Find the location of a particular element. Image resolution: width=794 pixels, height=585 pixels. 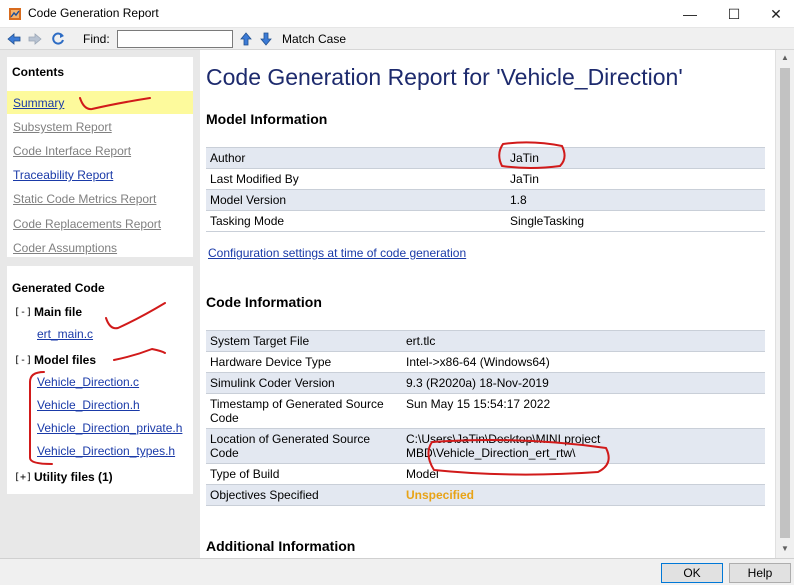

table-row: Author JaTin is located at coordinates (485, 158).